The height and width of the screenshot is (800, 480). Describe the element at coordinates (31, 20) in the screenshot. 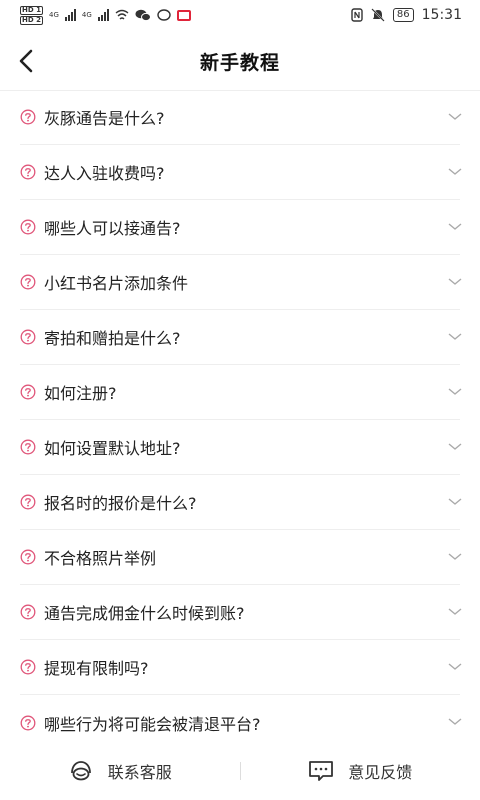

I see `hd-badge-2: HD 2` at that location.